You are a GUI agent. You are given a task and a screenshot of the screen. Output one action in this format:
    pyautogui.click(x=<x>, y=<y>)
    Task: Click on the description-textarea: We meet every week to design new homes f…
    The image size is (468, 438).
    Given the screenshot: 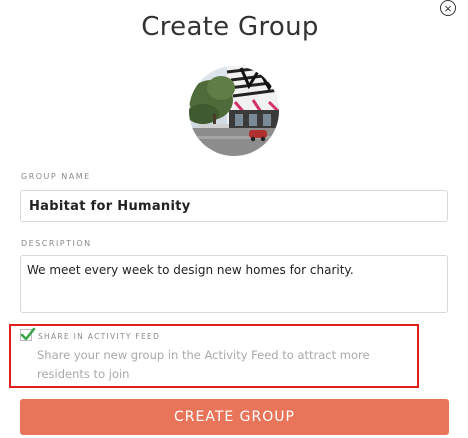 What is the action you would take?
    pyautogui.click(x=234, y=284)
    